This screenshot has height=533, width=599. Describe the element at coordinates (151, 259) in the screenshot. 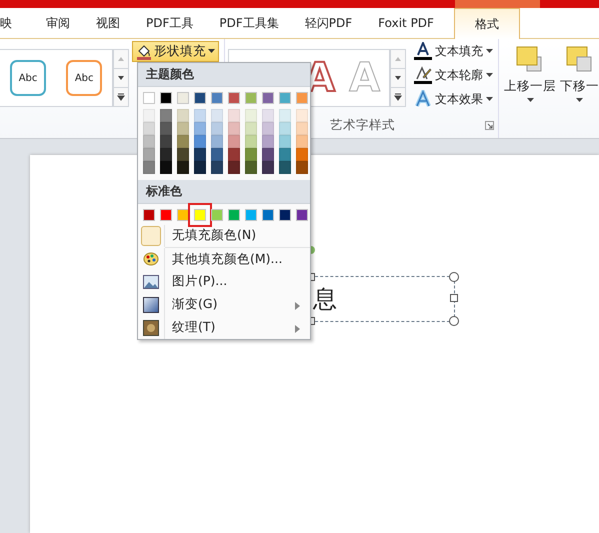

I see `palette-icon` at that location.